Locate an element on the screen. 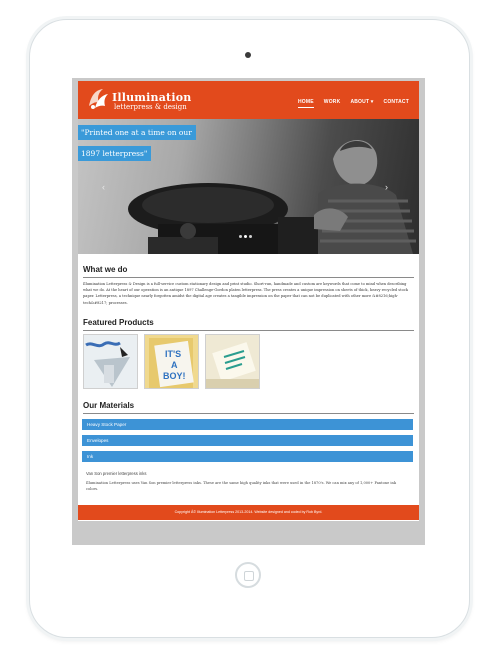 The image size is (497, 650). product-text-boy: BOY! is located at coordinates (174, 376).